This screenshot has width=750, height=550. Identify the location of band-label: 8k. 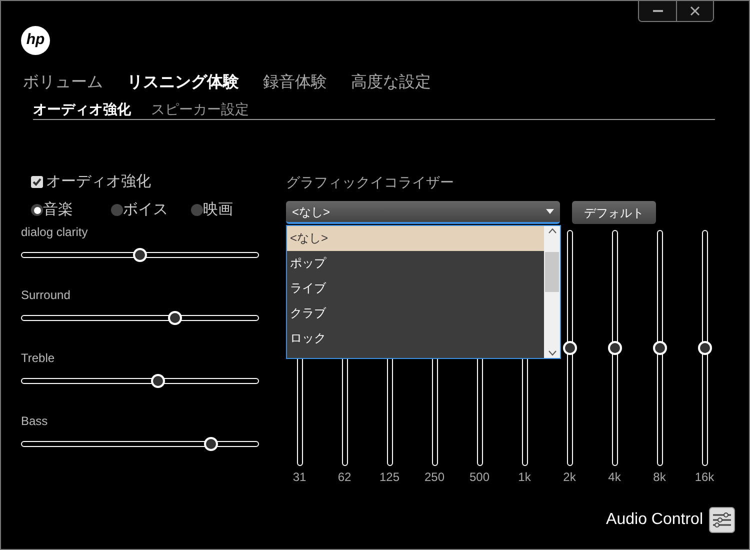
(659, 477).